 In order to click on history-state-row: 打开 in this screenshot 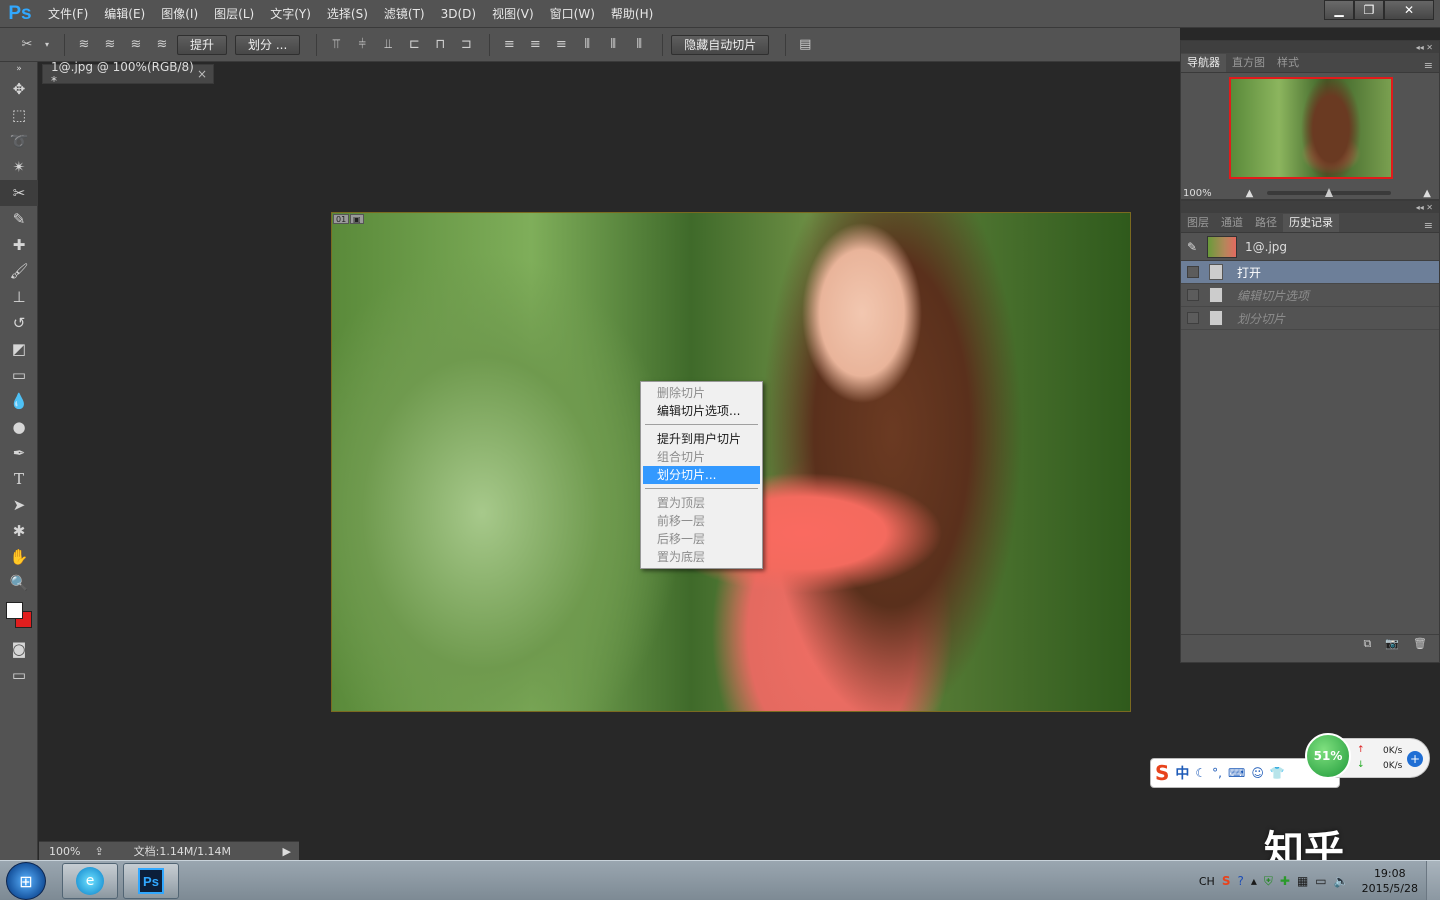, I will do `click(1310, 272)`.